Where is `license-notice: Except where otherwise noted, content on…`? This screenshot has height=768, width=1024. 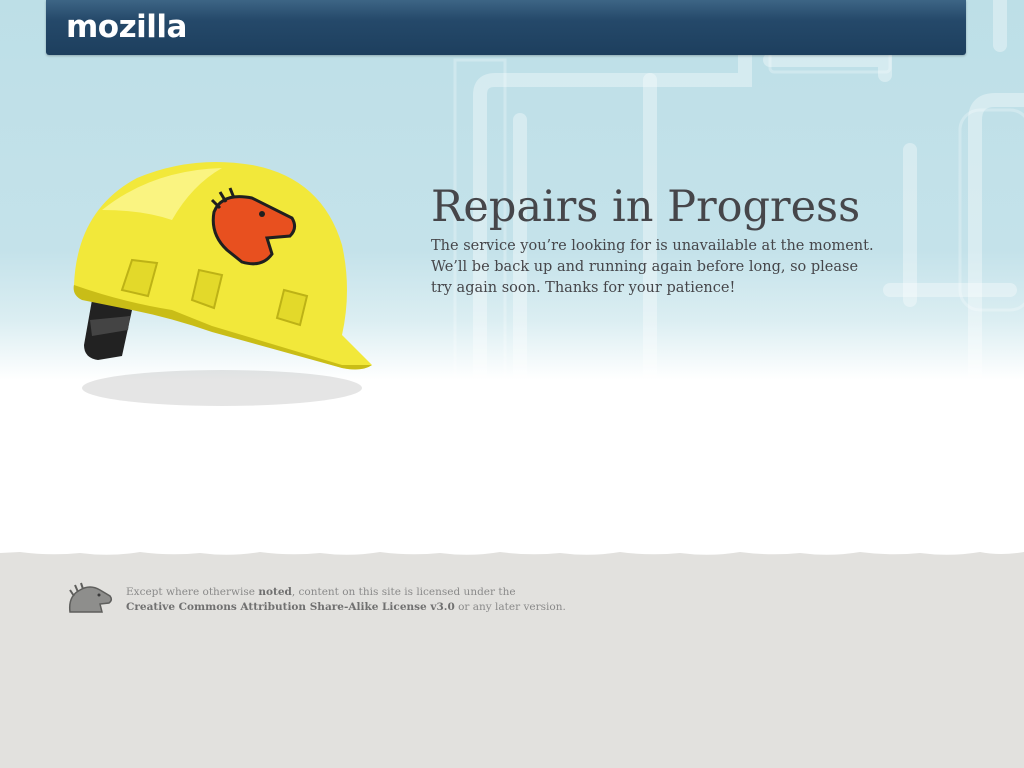
license-notice: Except where otherwise noted, content on… is located at coordinates (386, 600).